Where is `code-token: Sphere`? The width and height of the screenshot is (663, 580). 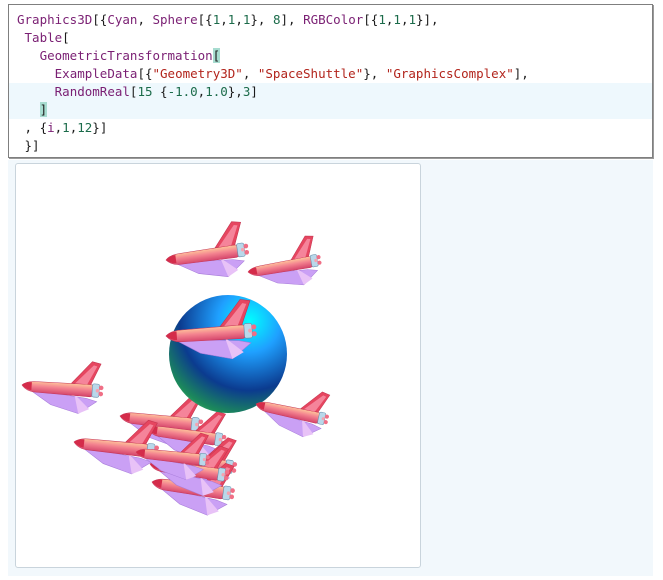 code-token: Sphere is located at coordinates (175, 19).